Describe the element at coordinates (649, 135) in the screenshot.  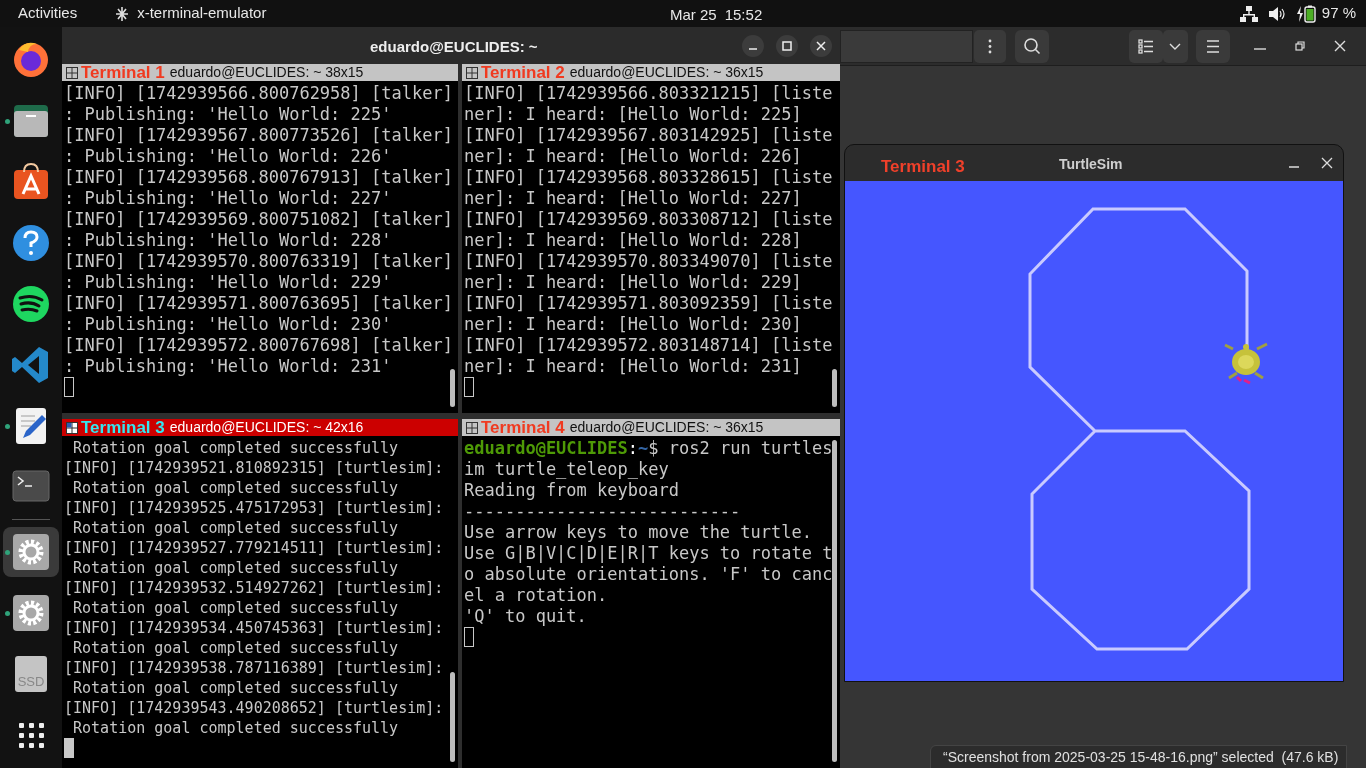
I see `terminal-line: [INFO] [1742939567.803142925] [liste` at that location.